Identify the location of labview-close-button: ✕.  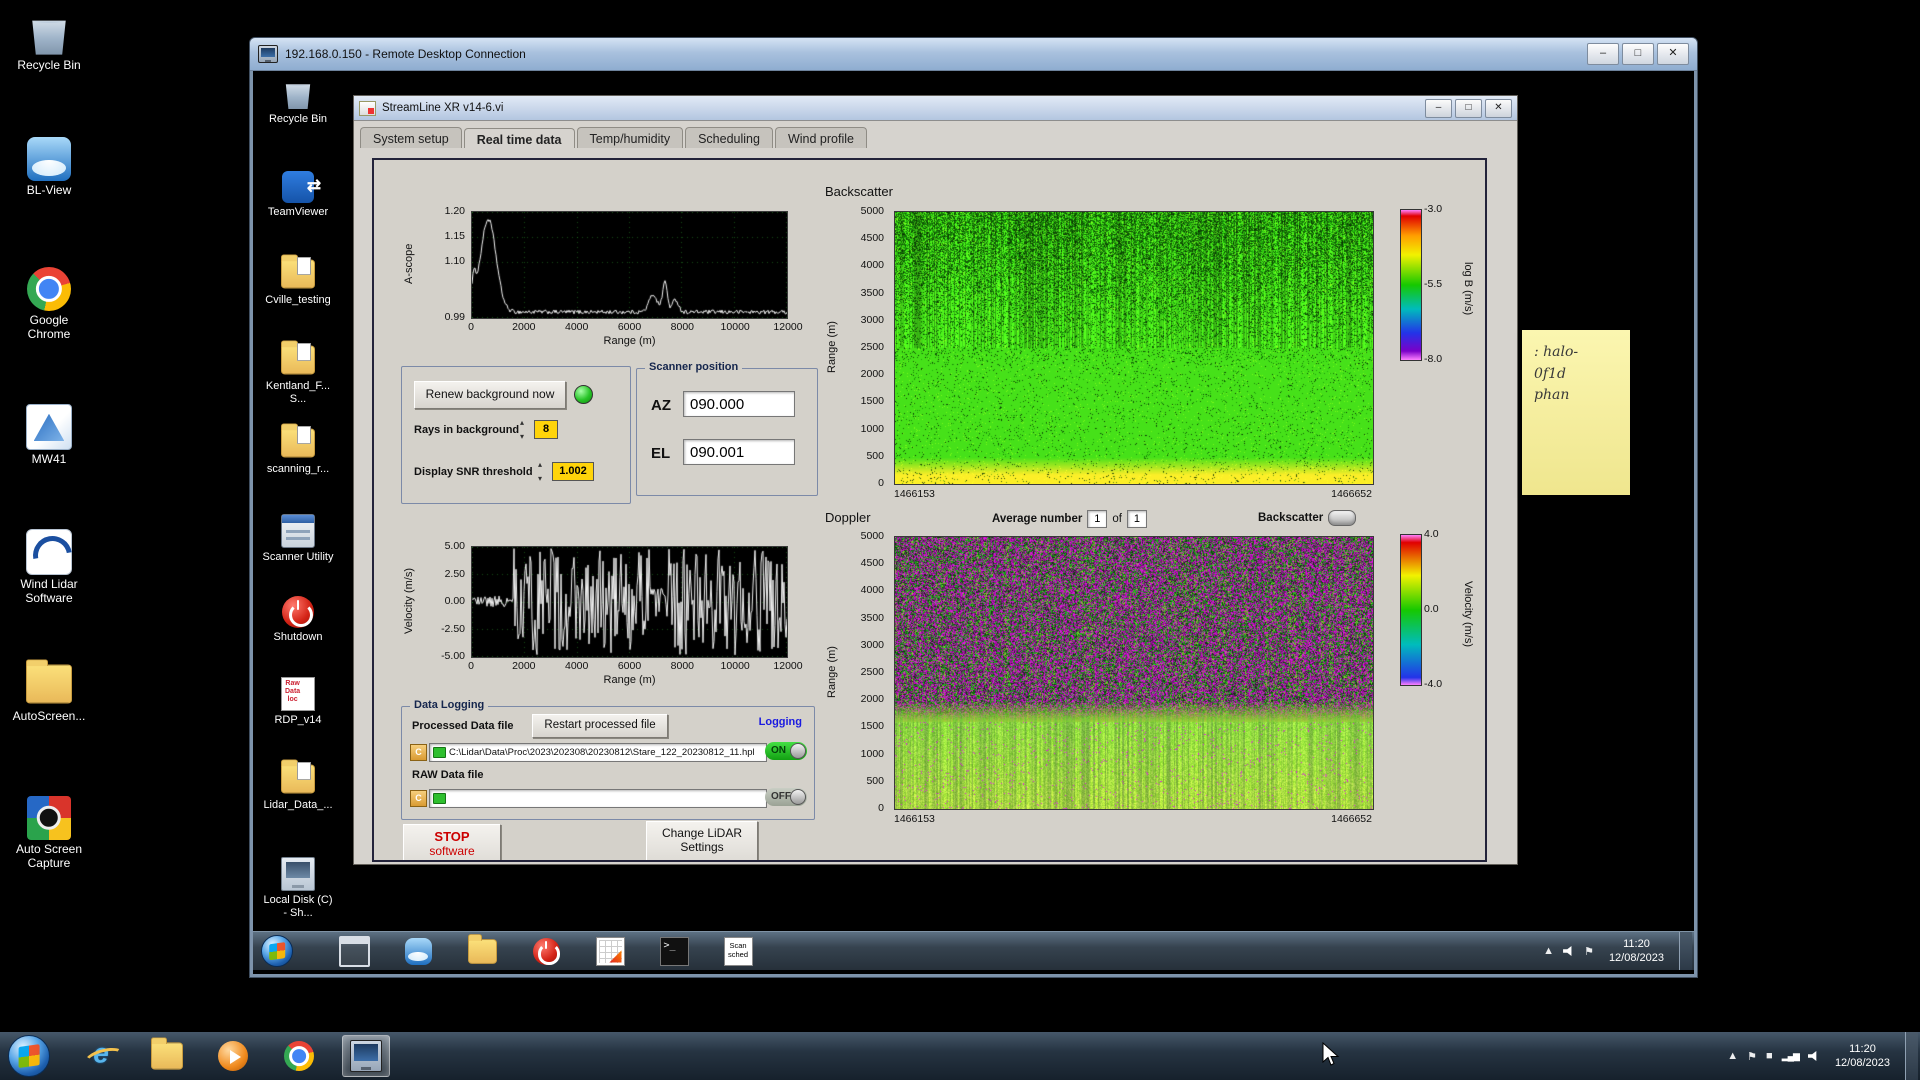
(1498, 108).